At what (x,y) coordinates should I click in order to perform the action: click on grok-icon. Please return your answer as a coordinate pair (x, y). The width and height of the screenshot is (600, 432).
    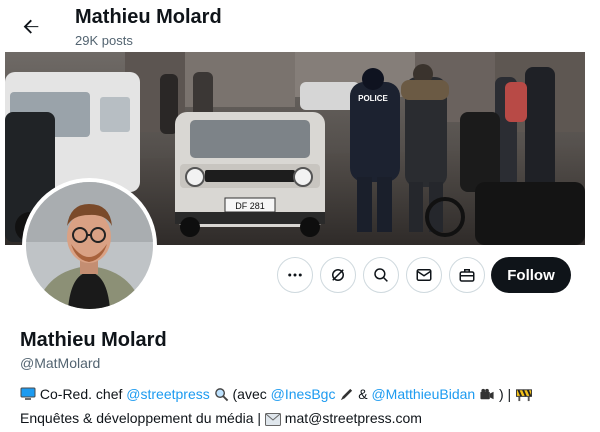
    Looking at the image, I should click on (338, 275).